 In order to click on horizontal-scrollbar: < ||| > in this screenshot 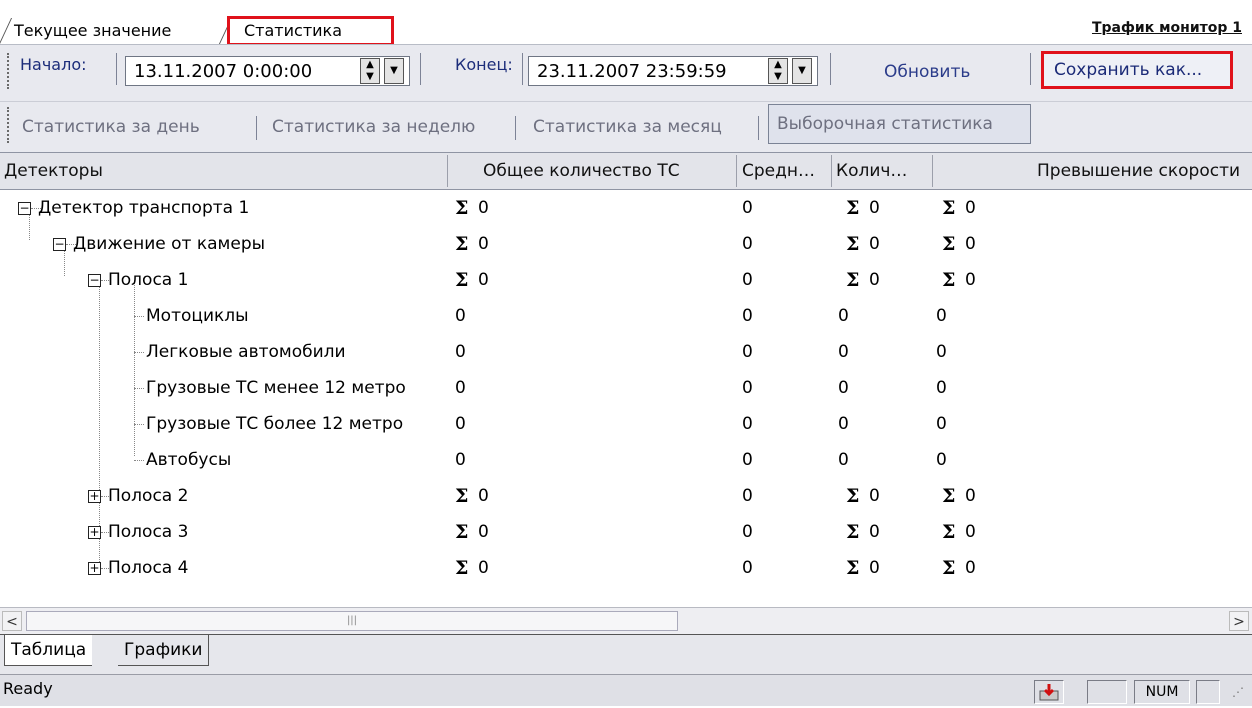, I will do `click(626, 620)`.